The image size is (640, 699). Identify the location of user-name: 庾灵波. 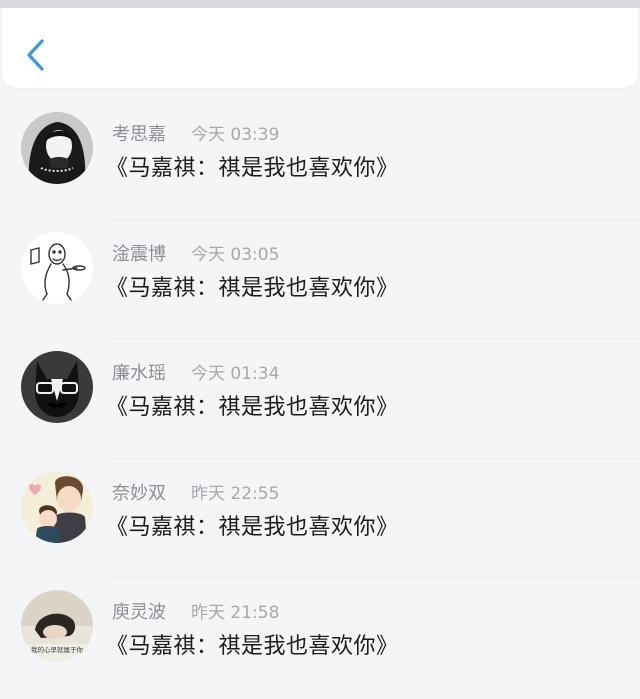
(139, 611).